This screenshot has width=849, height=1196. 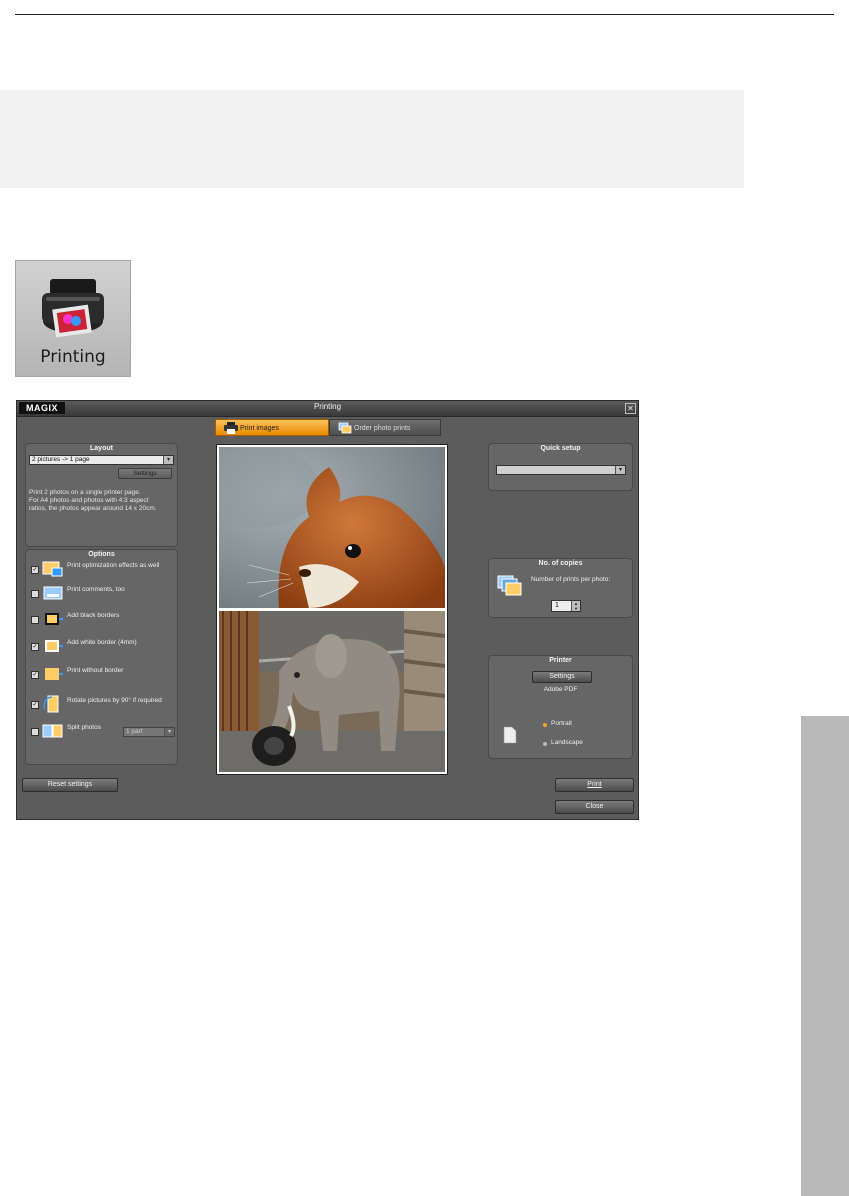 What do you see at coordinates (566, 606) in the screenshot?
I see `copies-stepper: 1 ▲ ▼` at bounding box center [566, 606].